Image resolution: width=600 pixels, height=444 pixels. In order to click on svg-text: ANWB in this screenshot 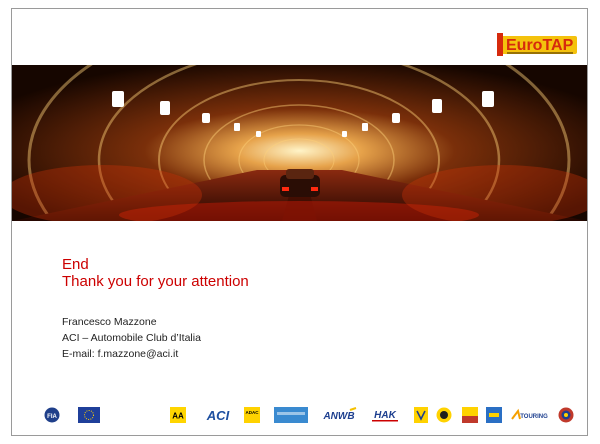, I will do `click(338, 416)`.